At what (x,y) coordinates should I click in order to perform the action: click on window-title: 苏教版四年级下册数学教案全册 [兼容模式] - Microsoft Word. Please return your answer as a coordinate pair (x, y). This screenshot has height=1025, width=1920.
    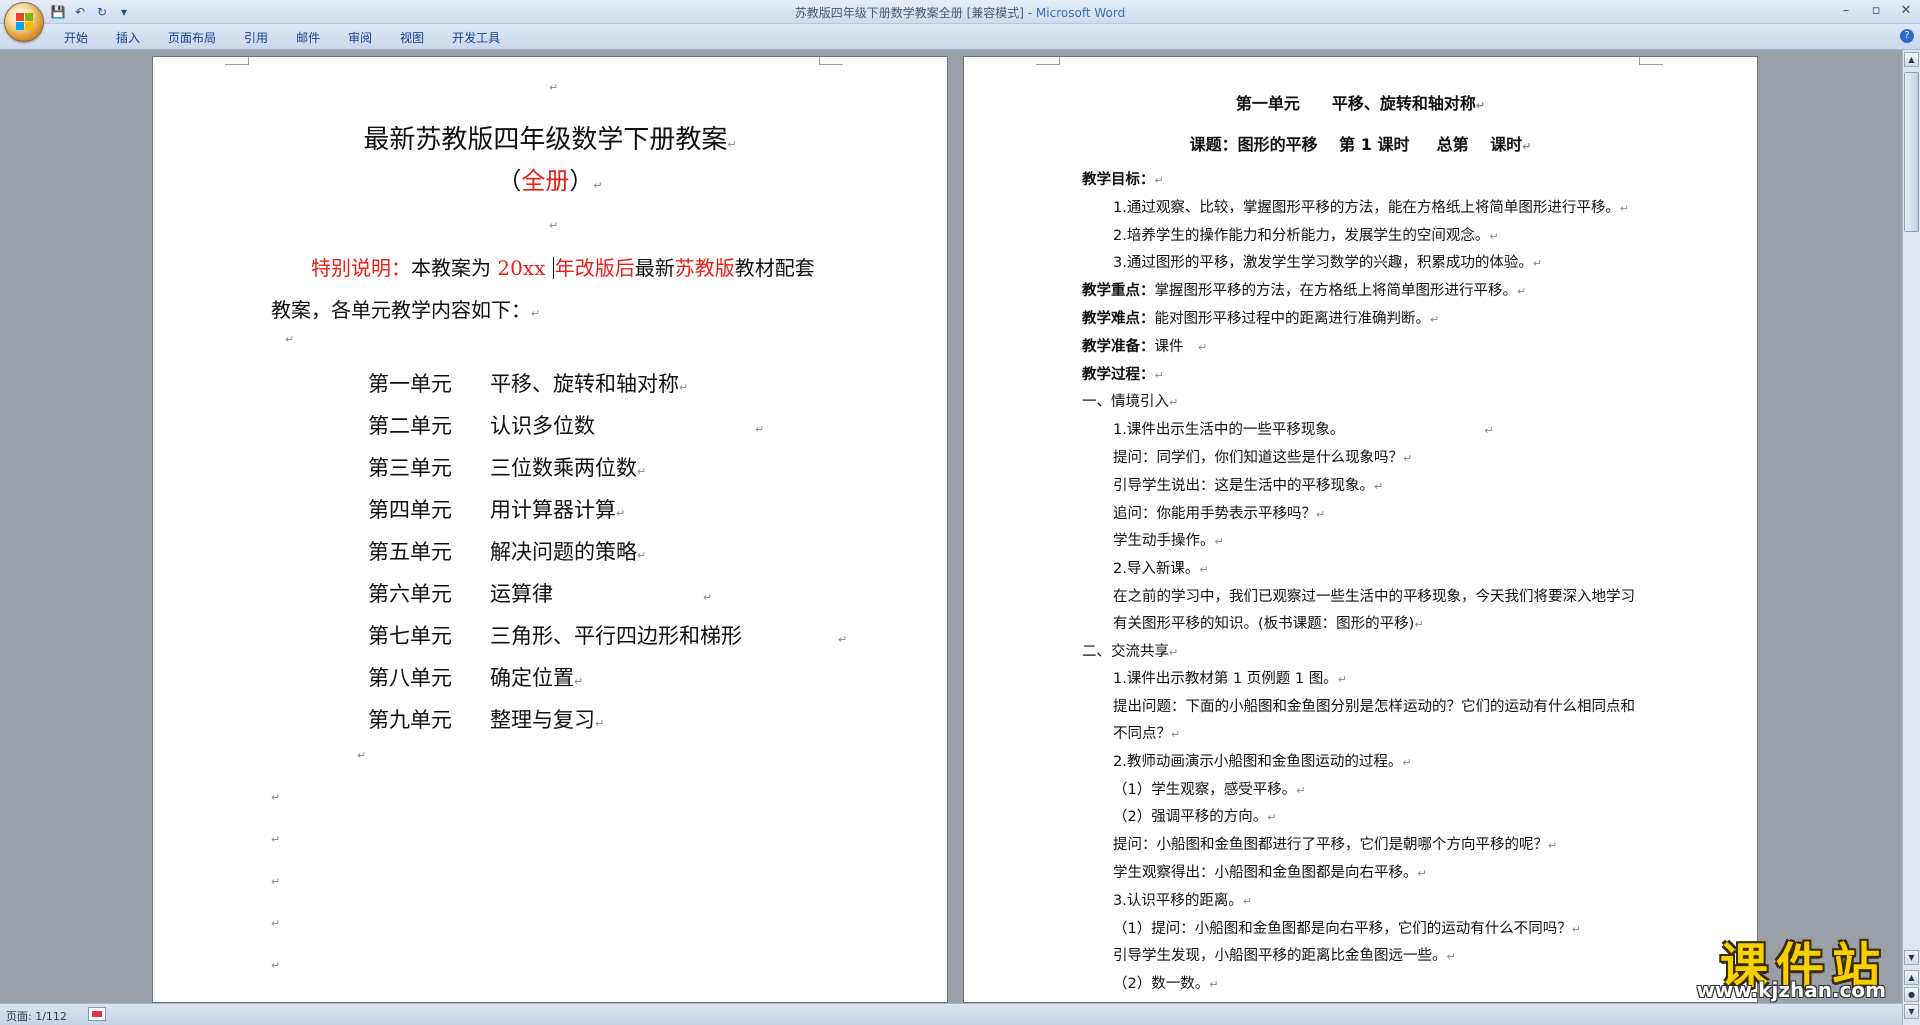
    Looking at the image, I should click on (960, 12).